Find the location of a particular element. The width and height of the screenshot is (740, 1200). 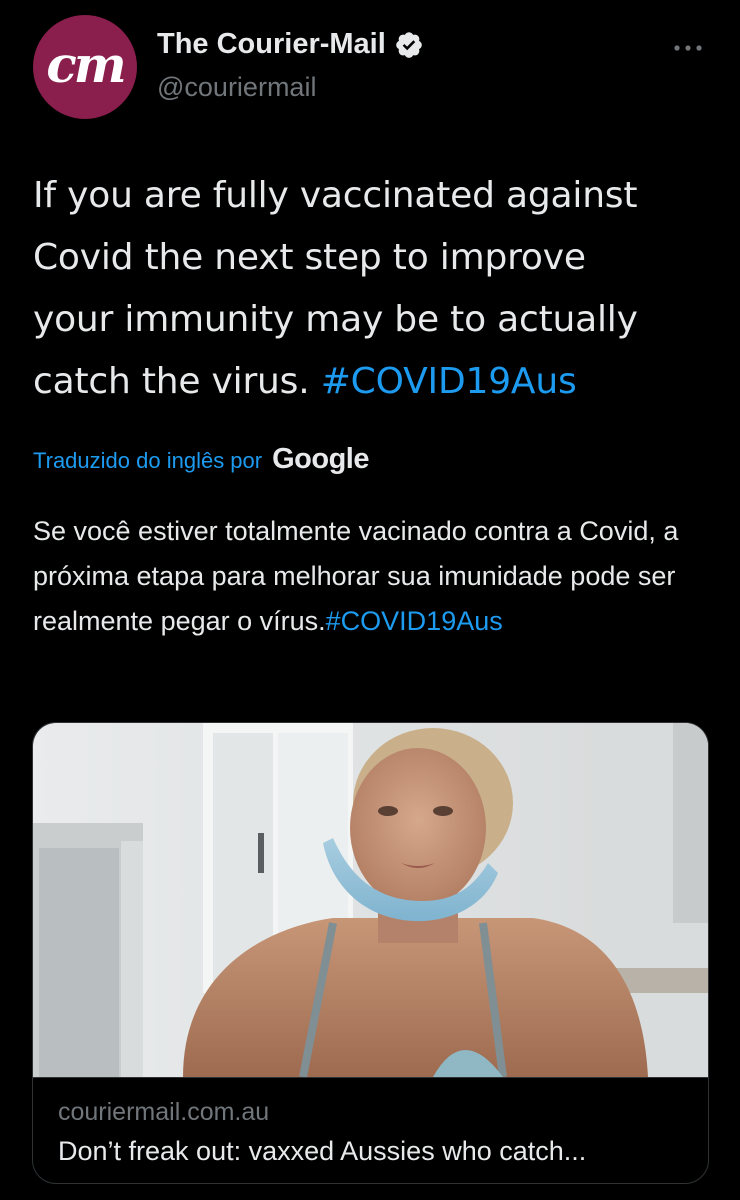

display-name: The Courier-Mail is located at coordinates (271, 44).